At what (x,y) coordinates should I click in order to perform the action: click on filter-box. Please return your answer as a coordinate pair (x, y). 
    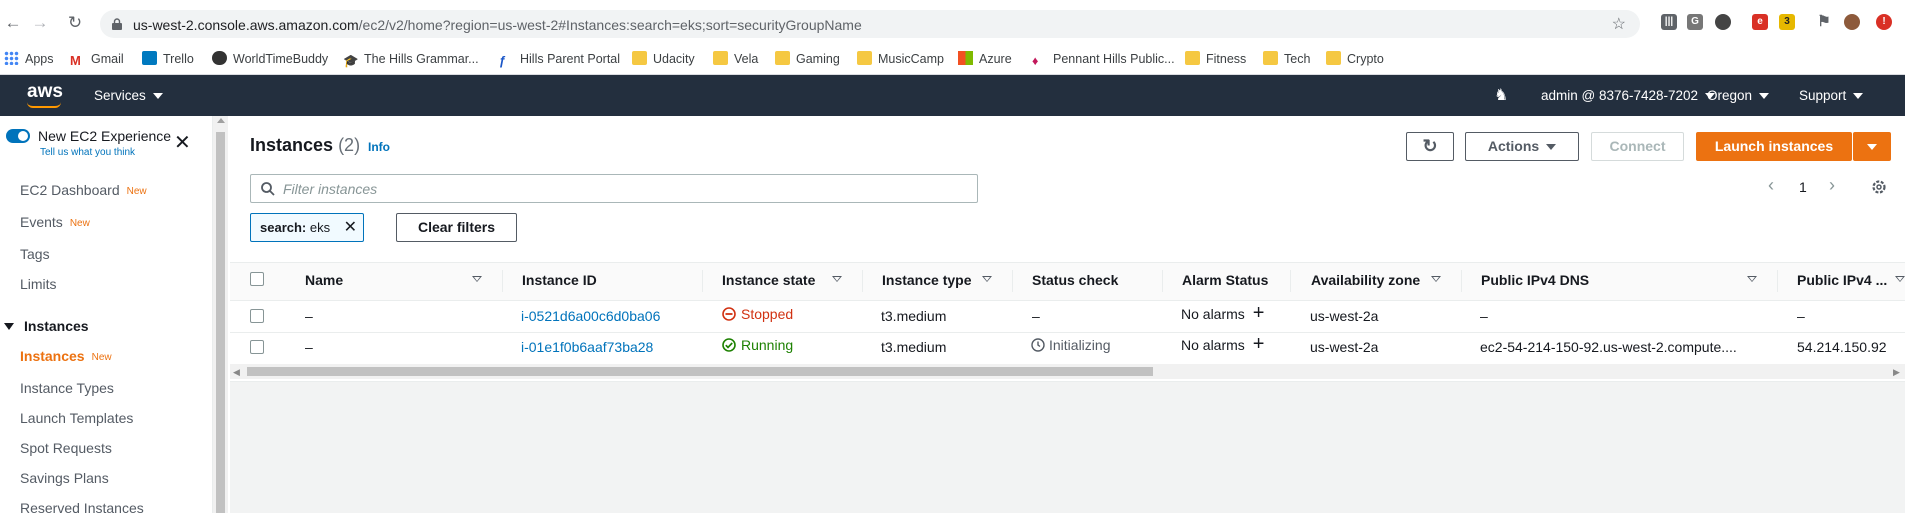
    Looking at the image, I should click on (614, 188).